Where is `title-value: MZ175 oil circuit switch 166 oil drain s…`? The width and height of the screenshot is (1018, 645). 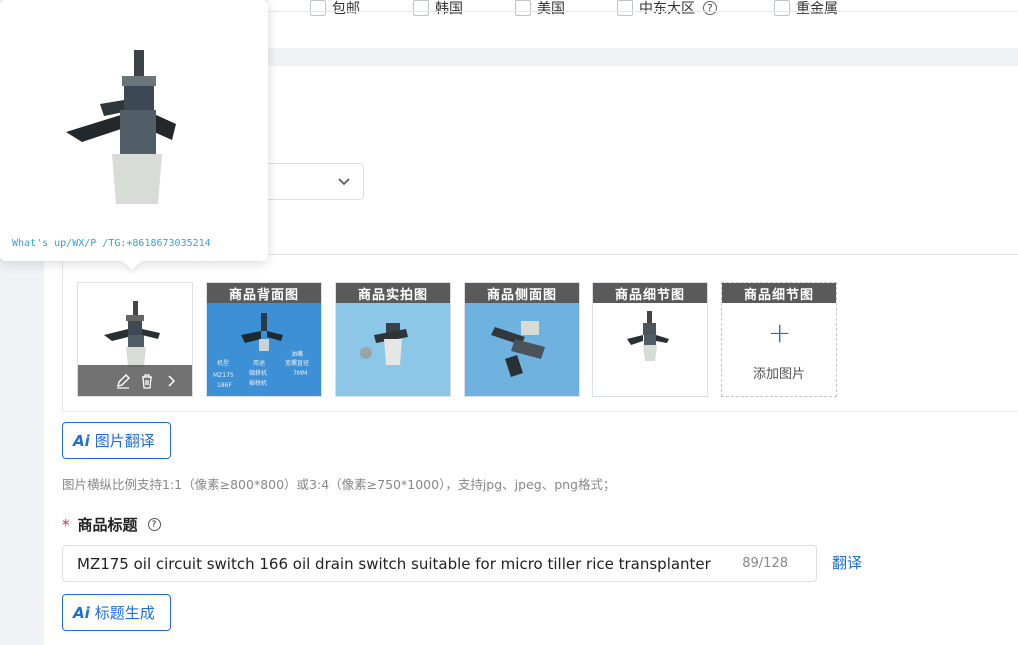 title-value: MZ175 oil circuit switch 166 oil drain s… is located at coordinates (394, 563).